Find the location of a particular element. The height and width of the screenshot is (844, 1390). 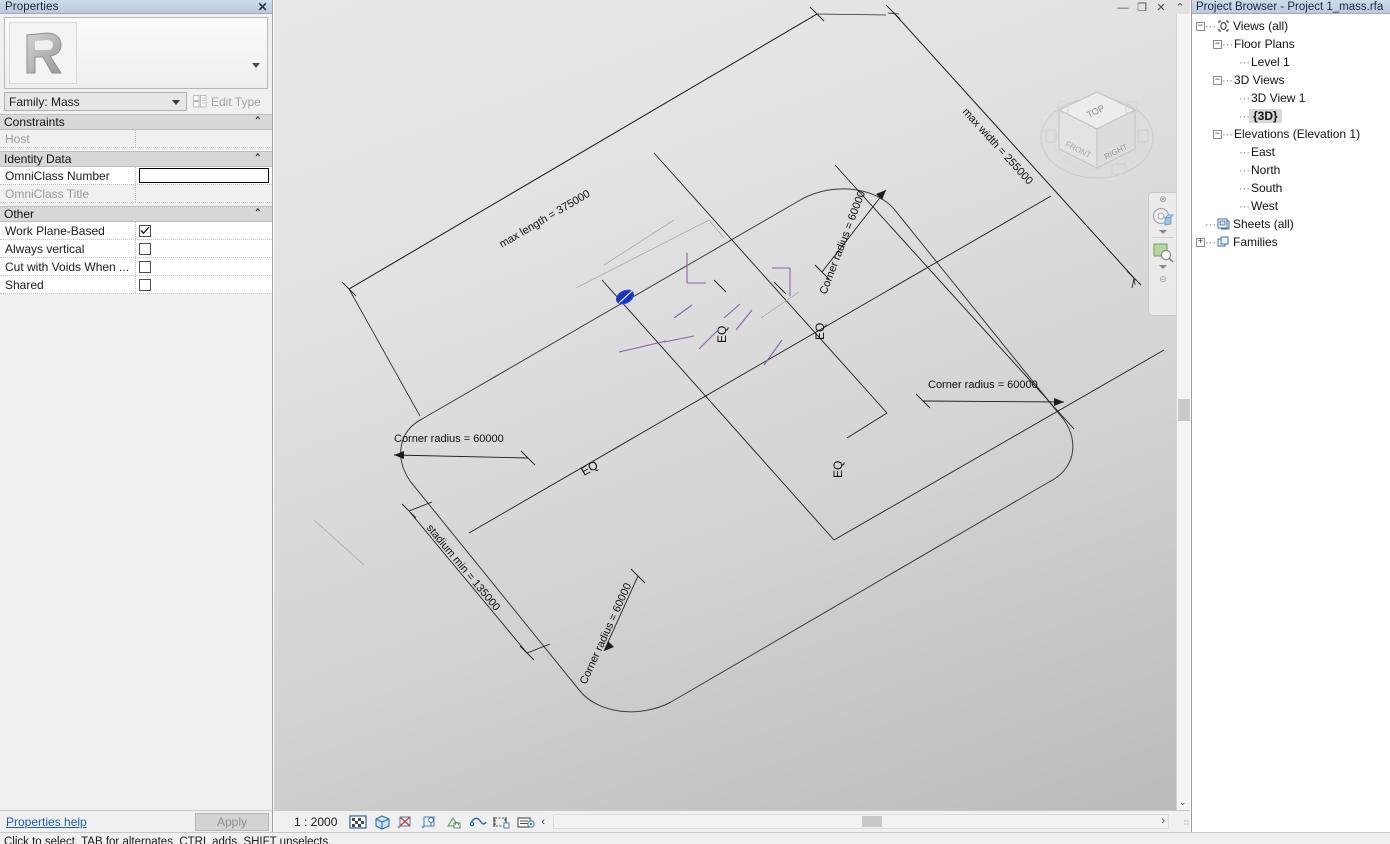

origin-marker is located at coordinates (625, 296).